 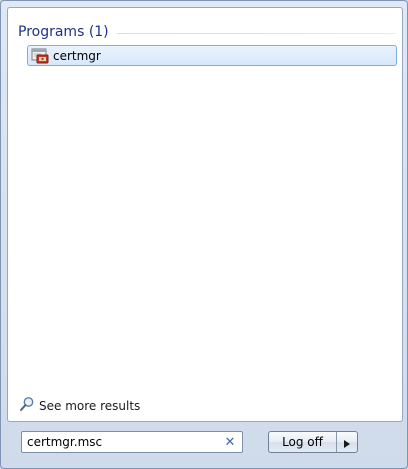 I want to click on programs-group-header: Programs (1), so click(x=207, y=32).